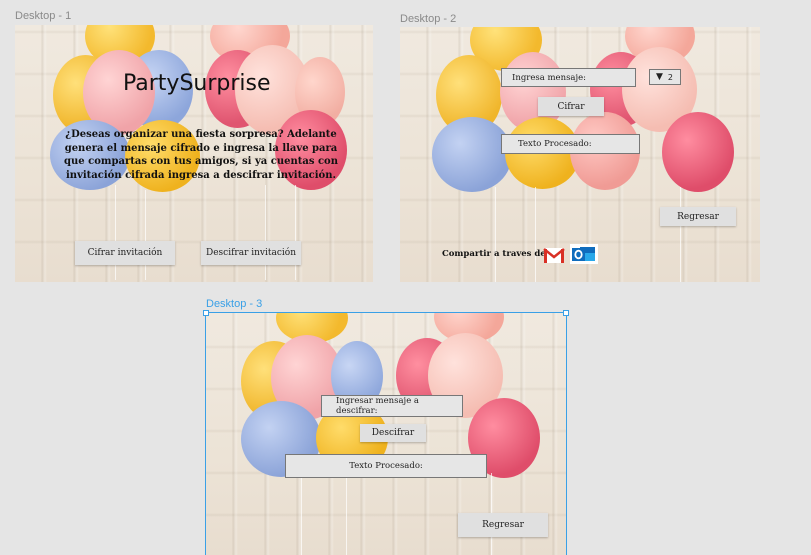 This screenshot has width=811, height=555. I want to click on resize-handle-top-right, so click(566, 313).